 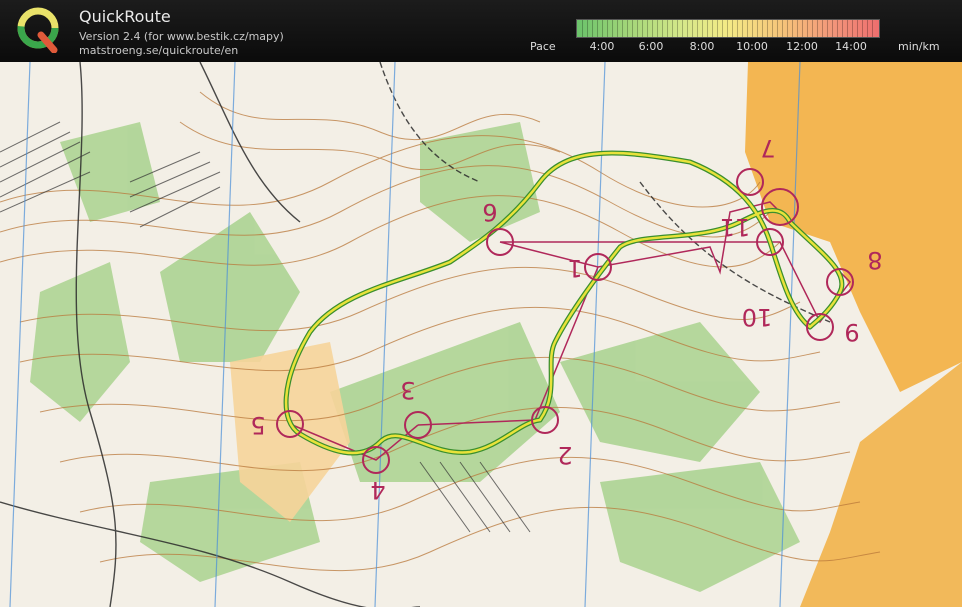 What do you see at coordinates (651, 46) in the screenshot?
I see `pace-tick: 6:00` at bounding box center [651, 46].